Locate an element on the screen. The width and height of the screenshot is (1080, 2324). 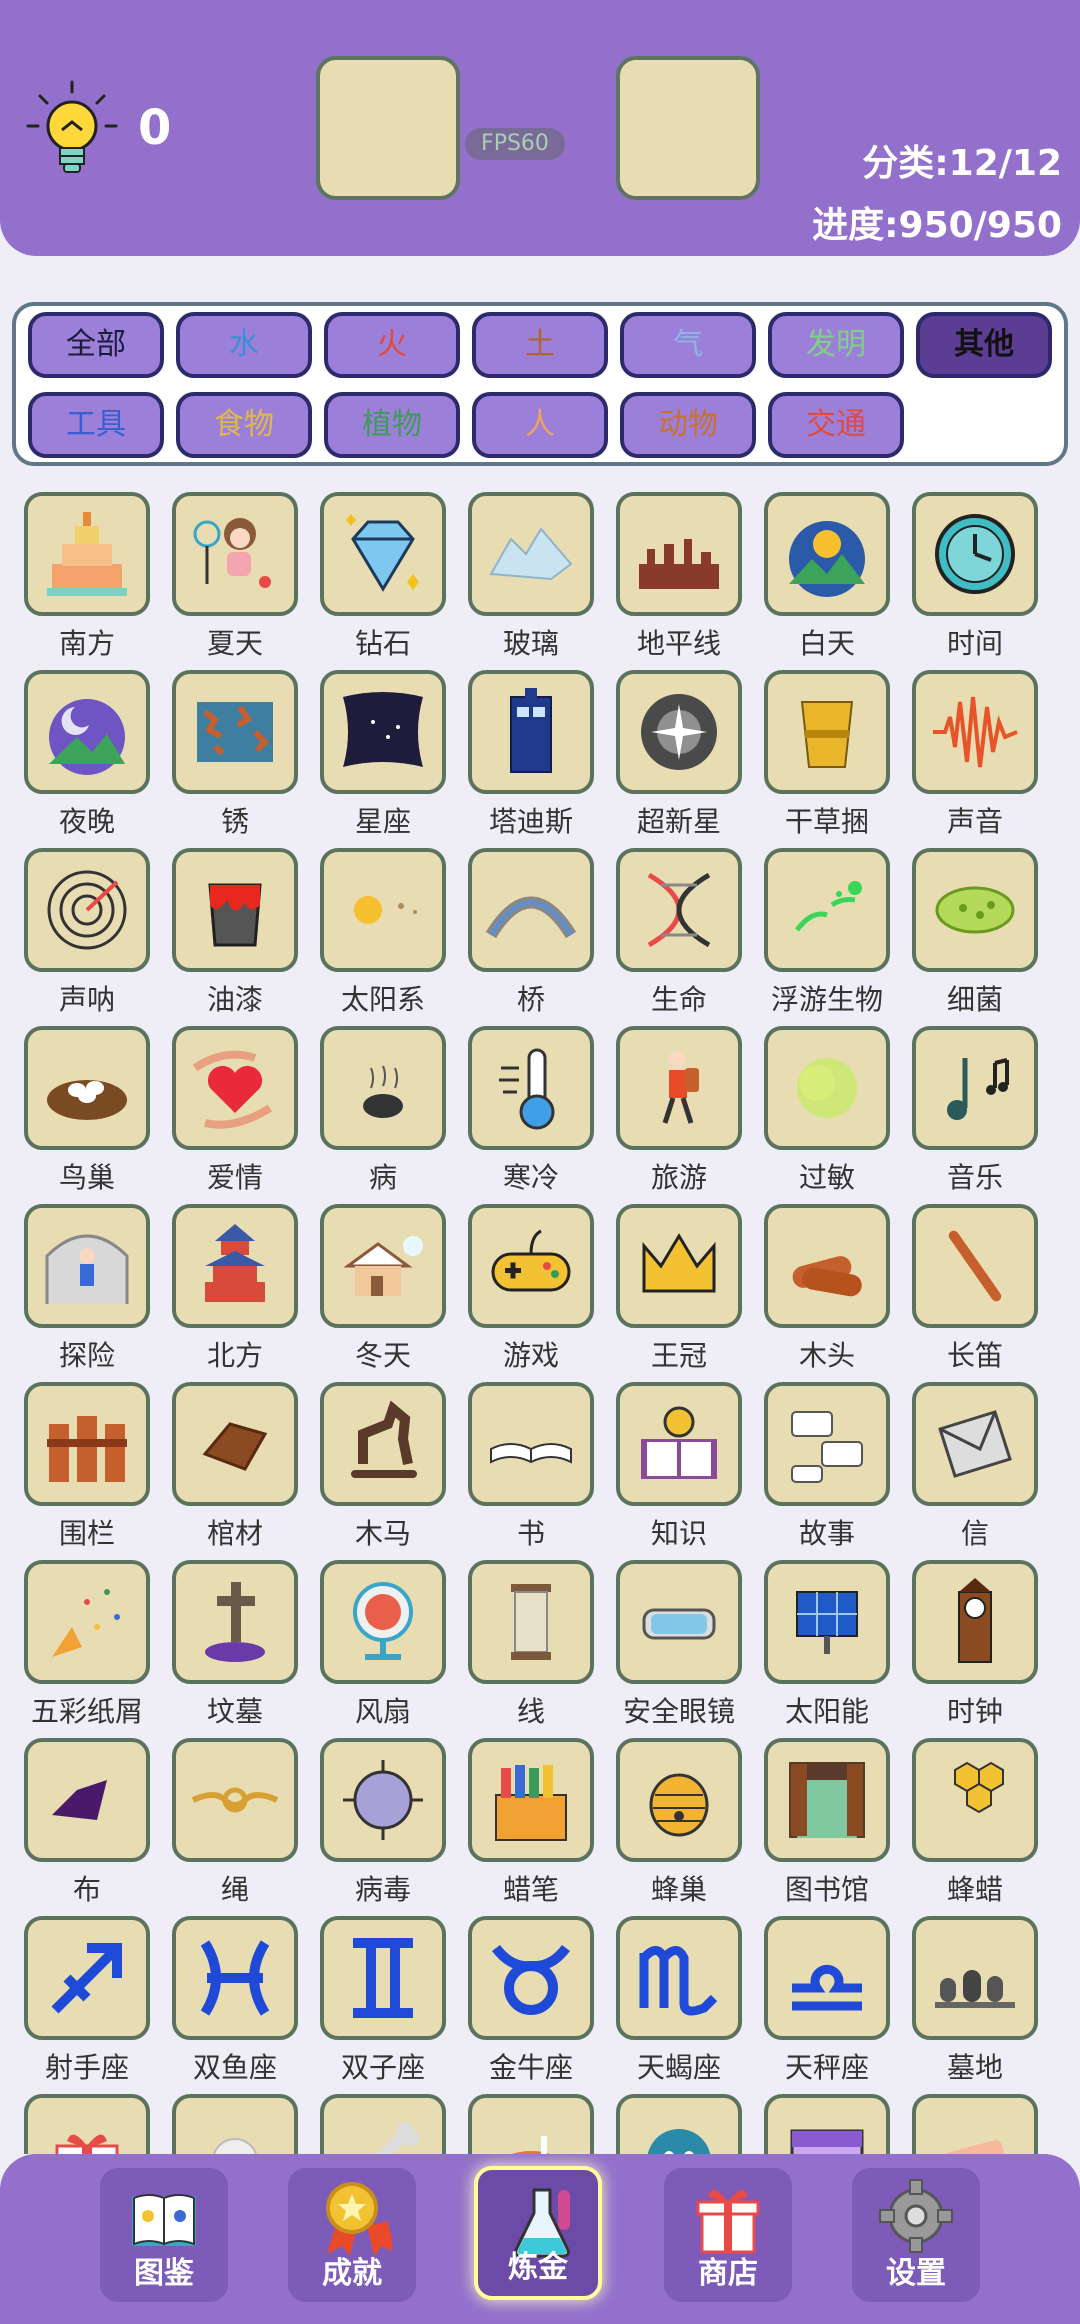
element-item: 线 is located at coordinates (542, 1649).